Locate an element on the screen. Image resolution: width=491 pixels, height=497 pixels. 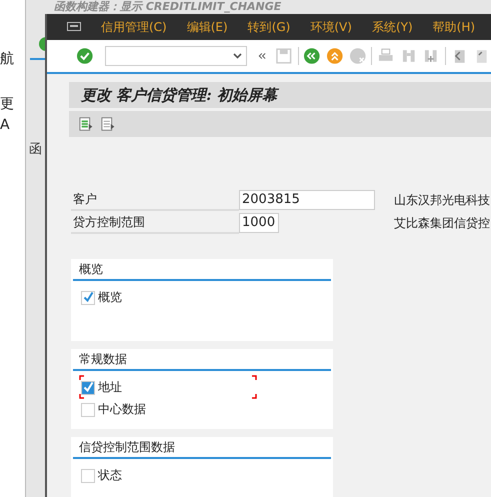
dropdown-icon is located at coordinates (237, 56).